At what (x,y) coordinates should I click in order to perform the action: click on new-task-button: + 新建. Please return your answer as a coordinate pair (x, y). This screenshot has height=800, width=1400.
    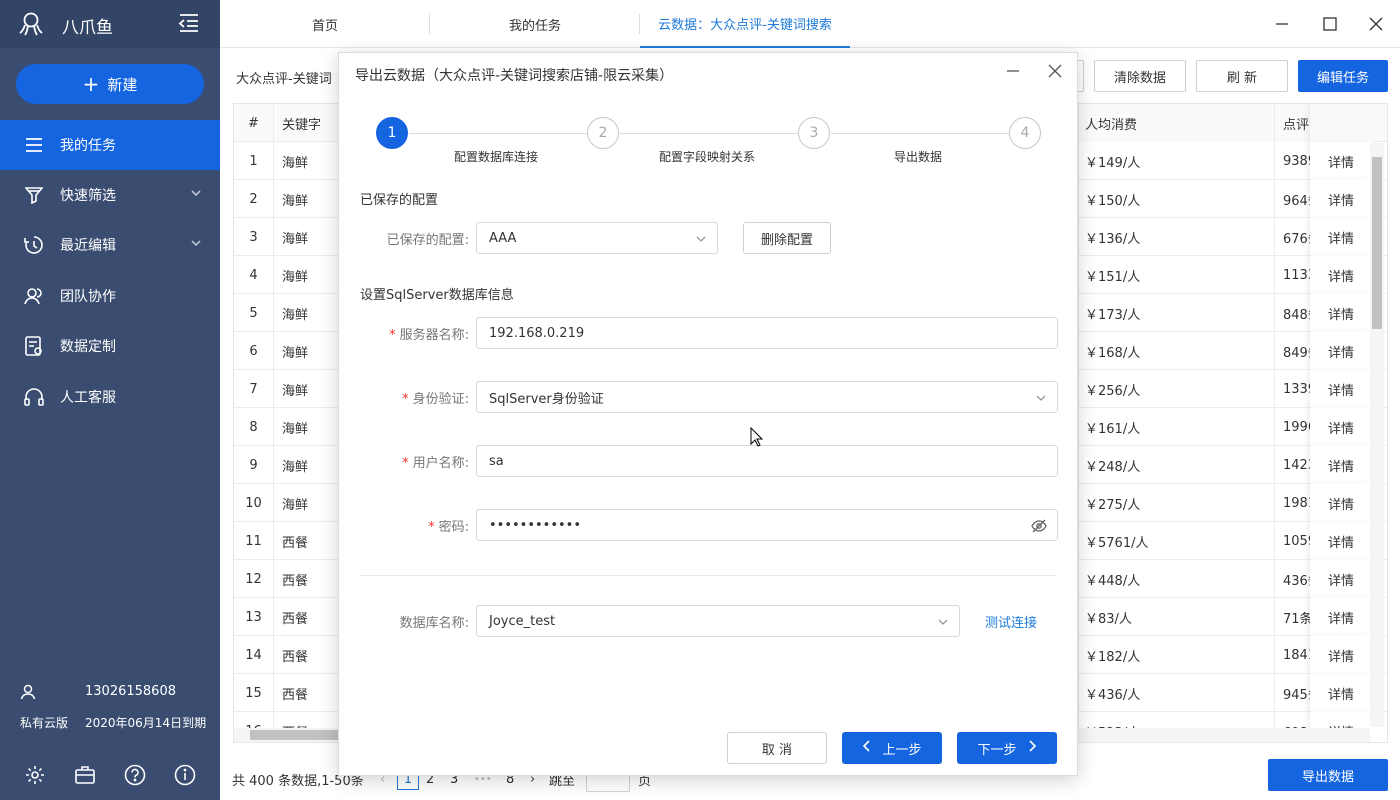
    Looking at the image, I should click on (110, 84).